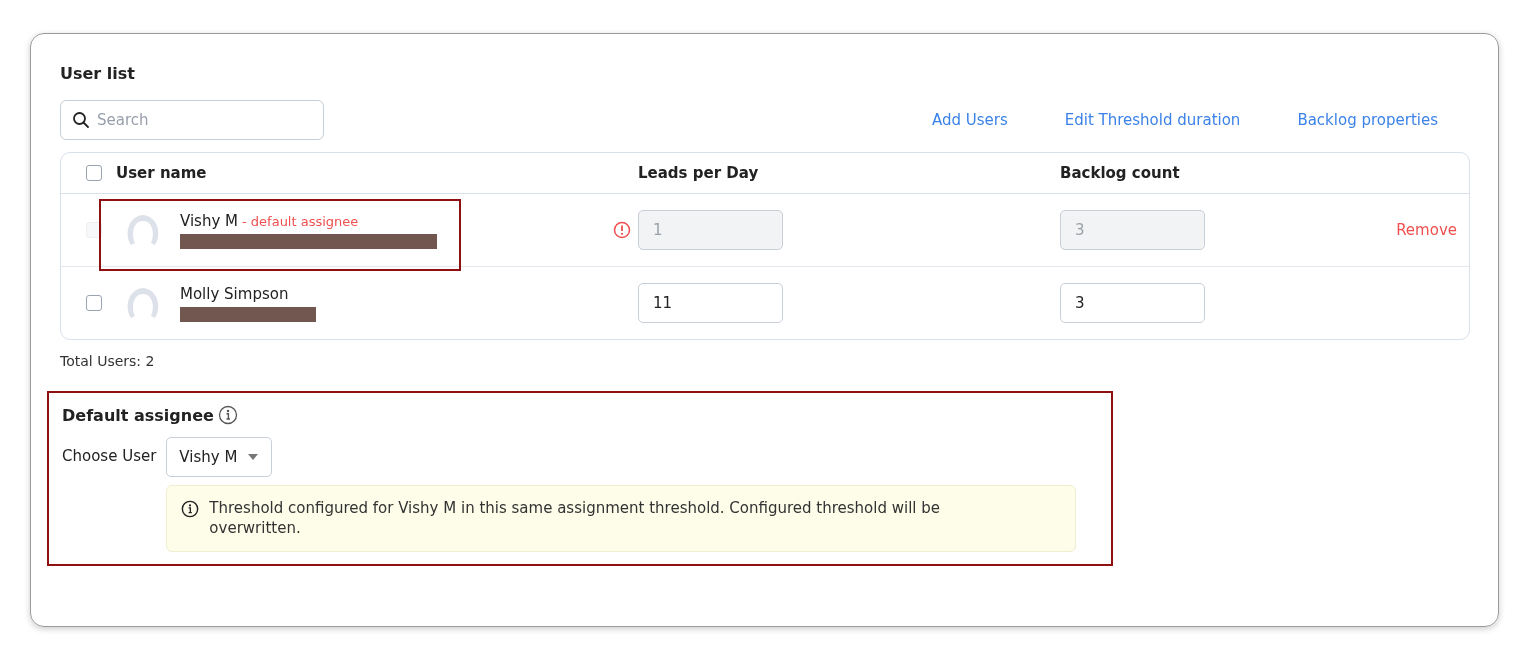  What do you see at coordinates (575, 518) in the screenshot?
I see `notice-text: Threshold configured for Vishy M in this same assignment threshold. Configured threshold will be overwritten.` at bounding box center [575, 518].